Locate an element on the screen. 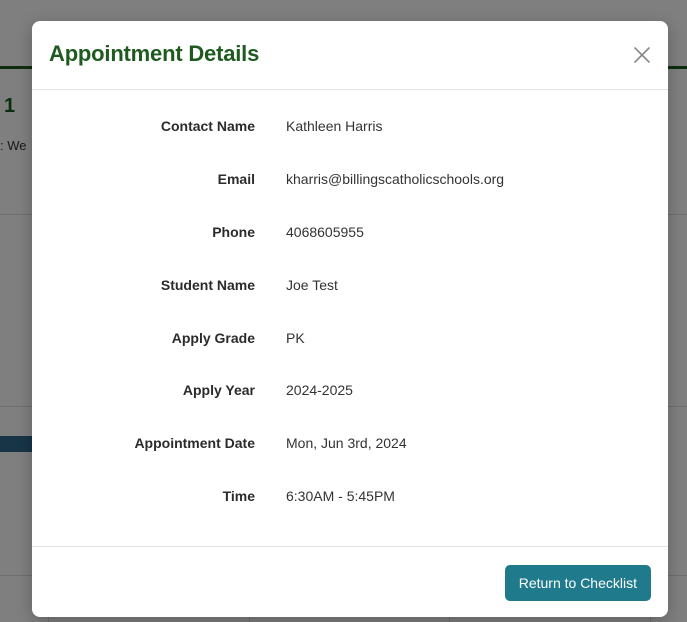 This screenshot has height=622, width=687. modal-header: Appointment Details is located at coordinates (350, 55).